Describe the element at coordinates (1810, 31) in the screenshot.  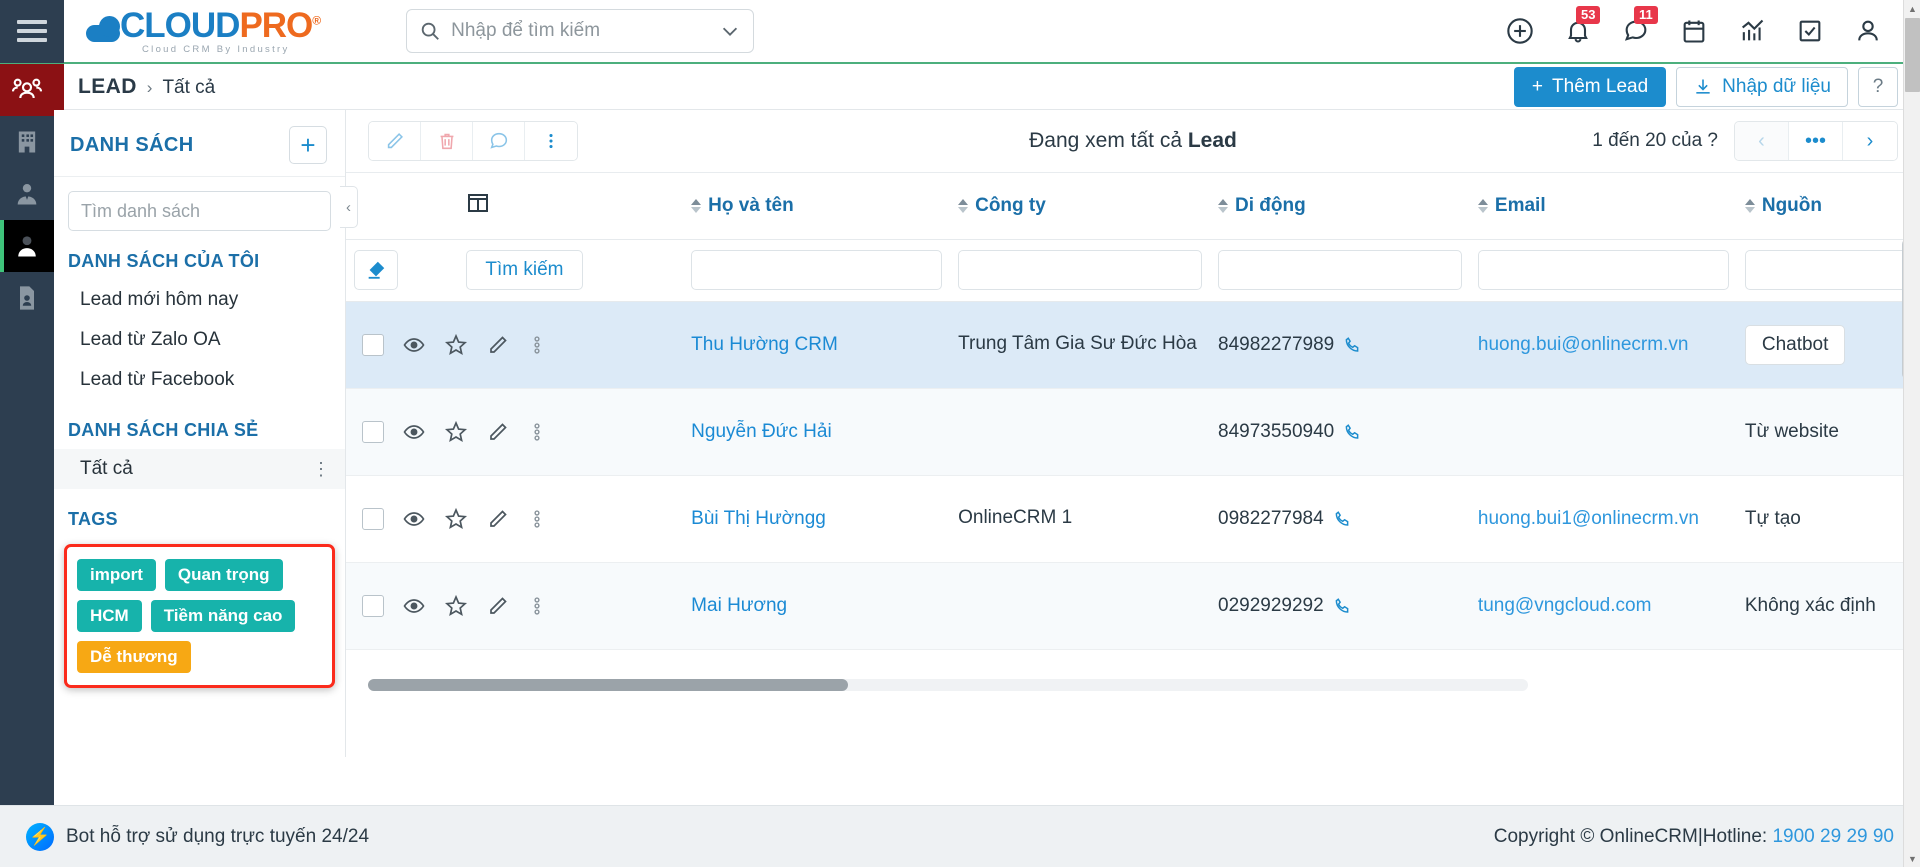
I see `task-icon` at that location.